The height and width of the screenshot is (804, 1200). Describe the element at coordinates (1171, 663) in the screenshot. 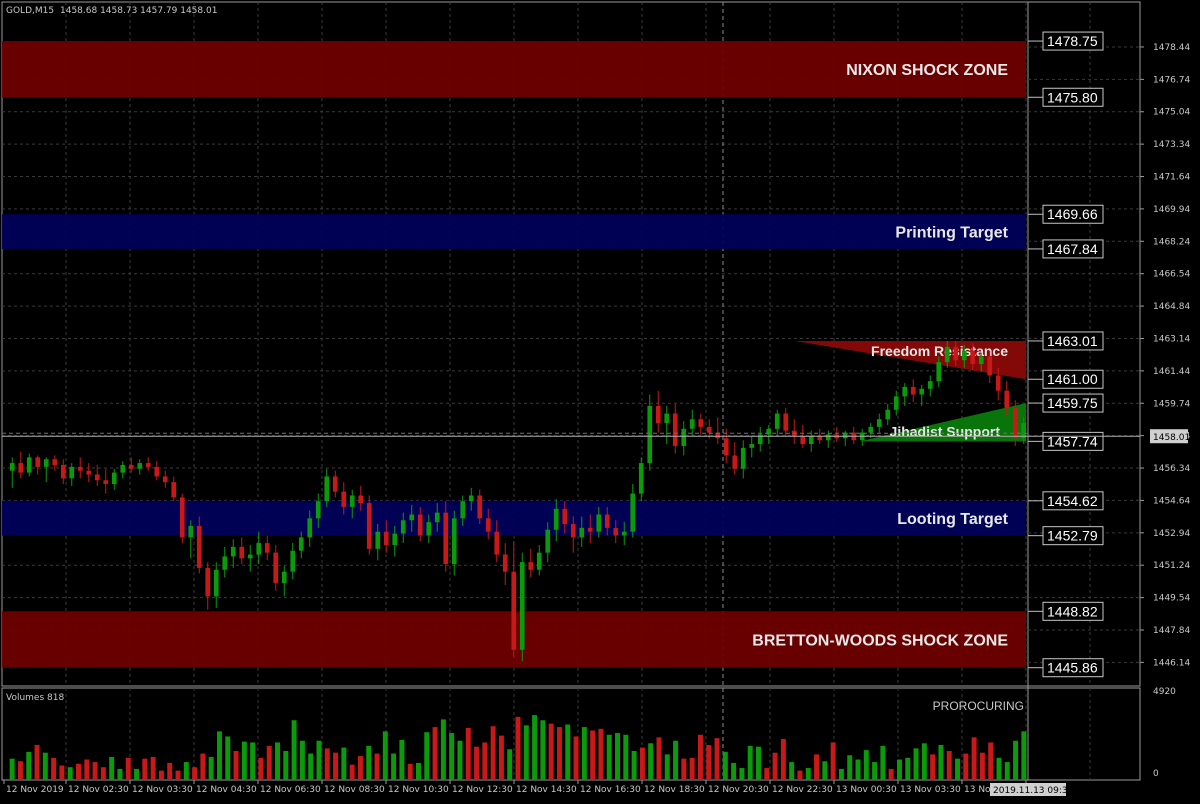

I see `y-tick-label: 1446.14` at that location.